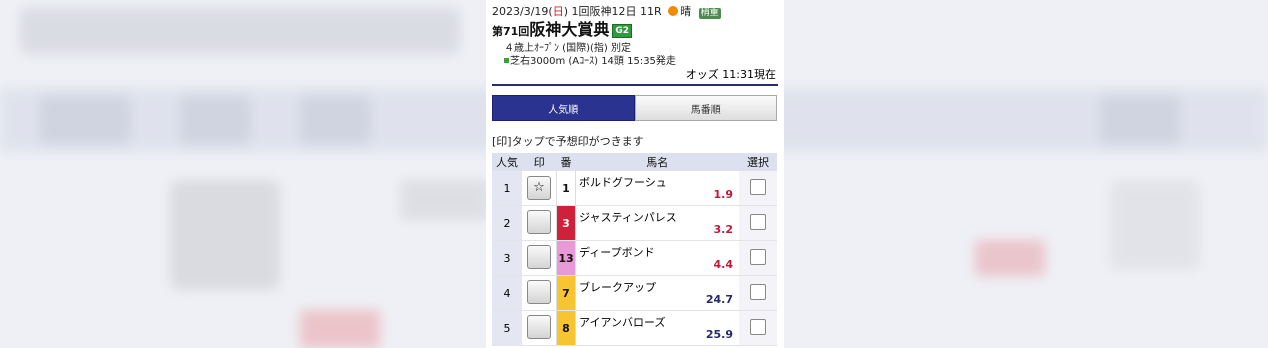  Describe the element at coordinates (623, 182) in the screenshot. I see `horse-name: ボルドグフーシュ` at that location.